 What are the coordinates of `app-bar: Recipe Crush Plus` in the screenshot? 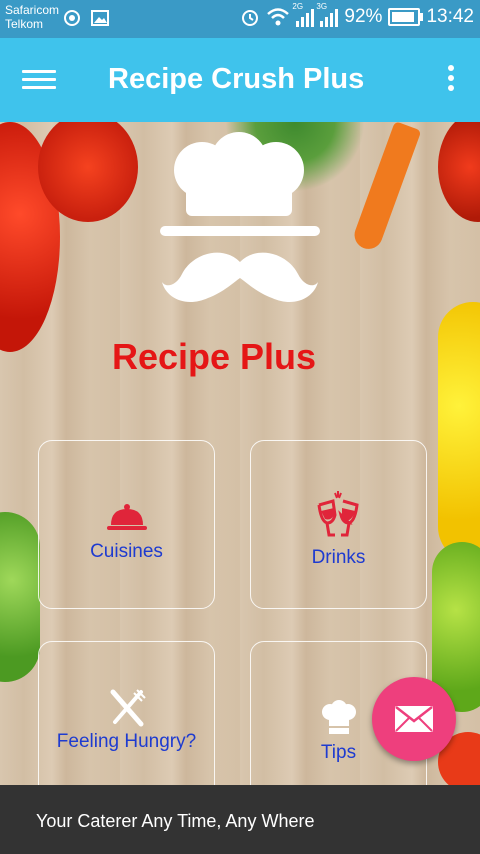 It's located at (240, 80).